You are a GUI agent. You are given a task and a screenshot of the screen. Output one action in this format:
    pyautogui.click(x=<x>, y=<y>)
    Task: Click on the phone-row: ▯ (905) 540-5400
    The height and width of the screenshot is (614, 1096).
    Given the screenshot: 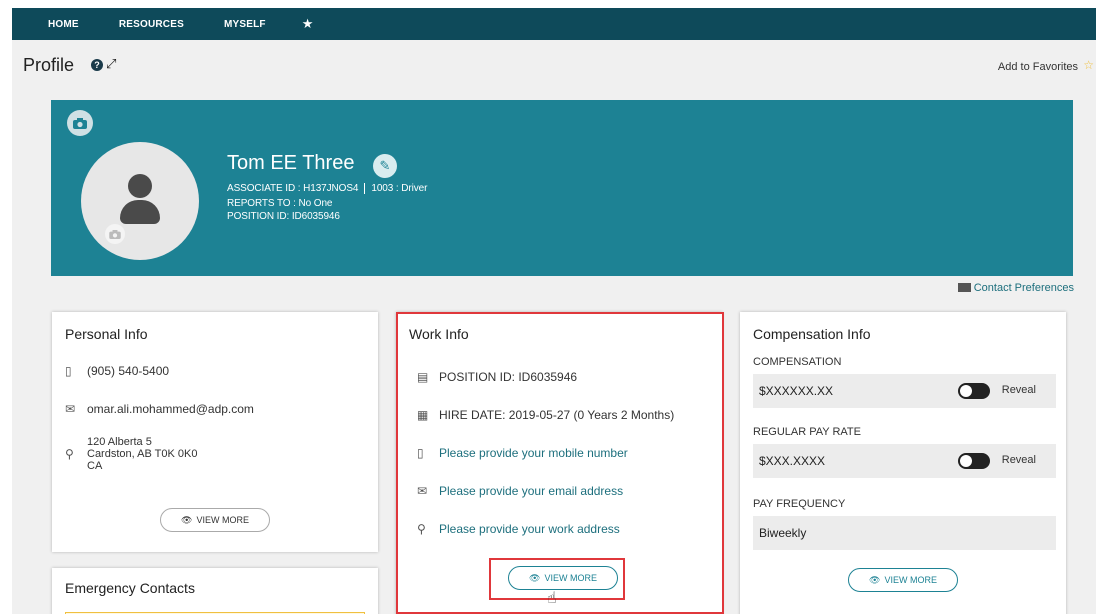 What is the action you would take?
    pyautogui.click(x=216, y=371)
    